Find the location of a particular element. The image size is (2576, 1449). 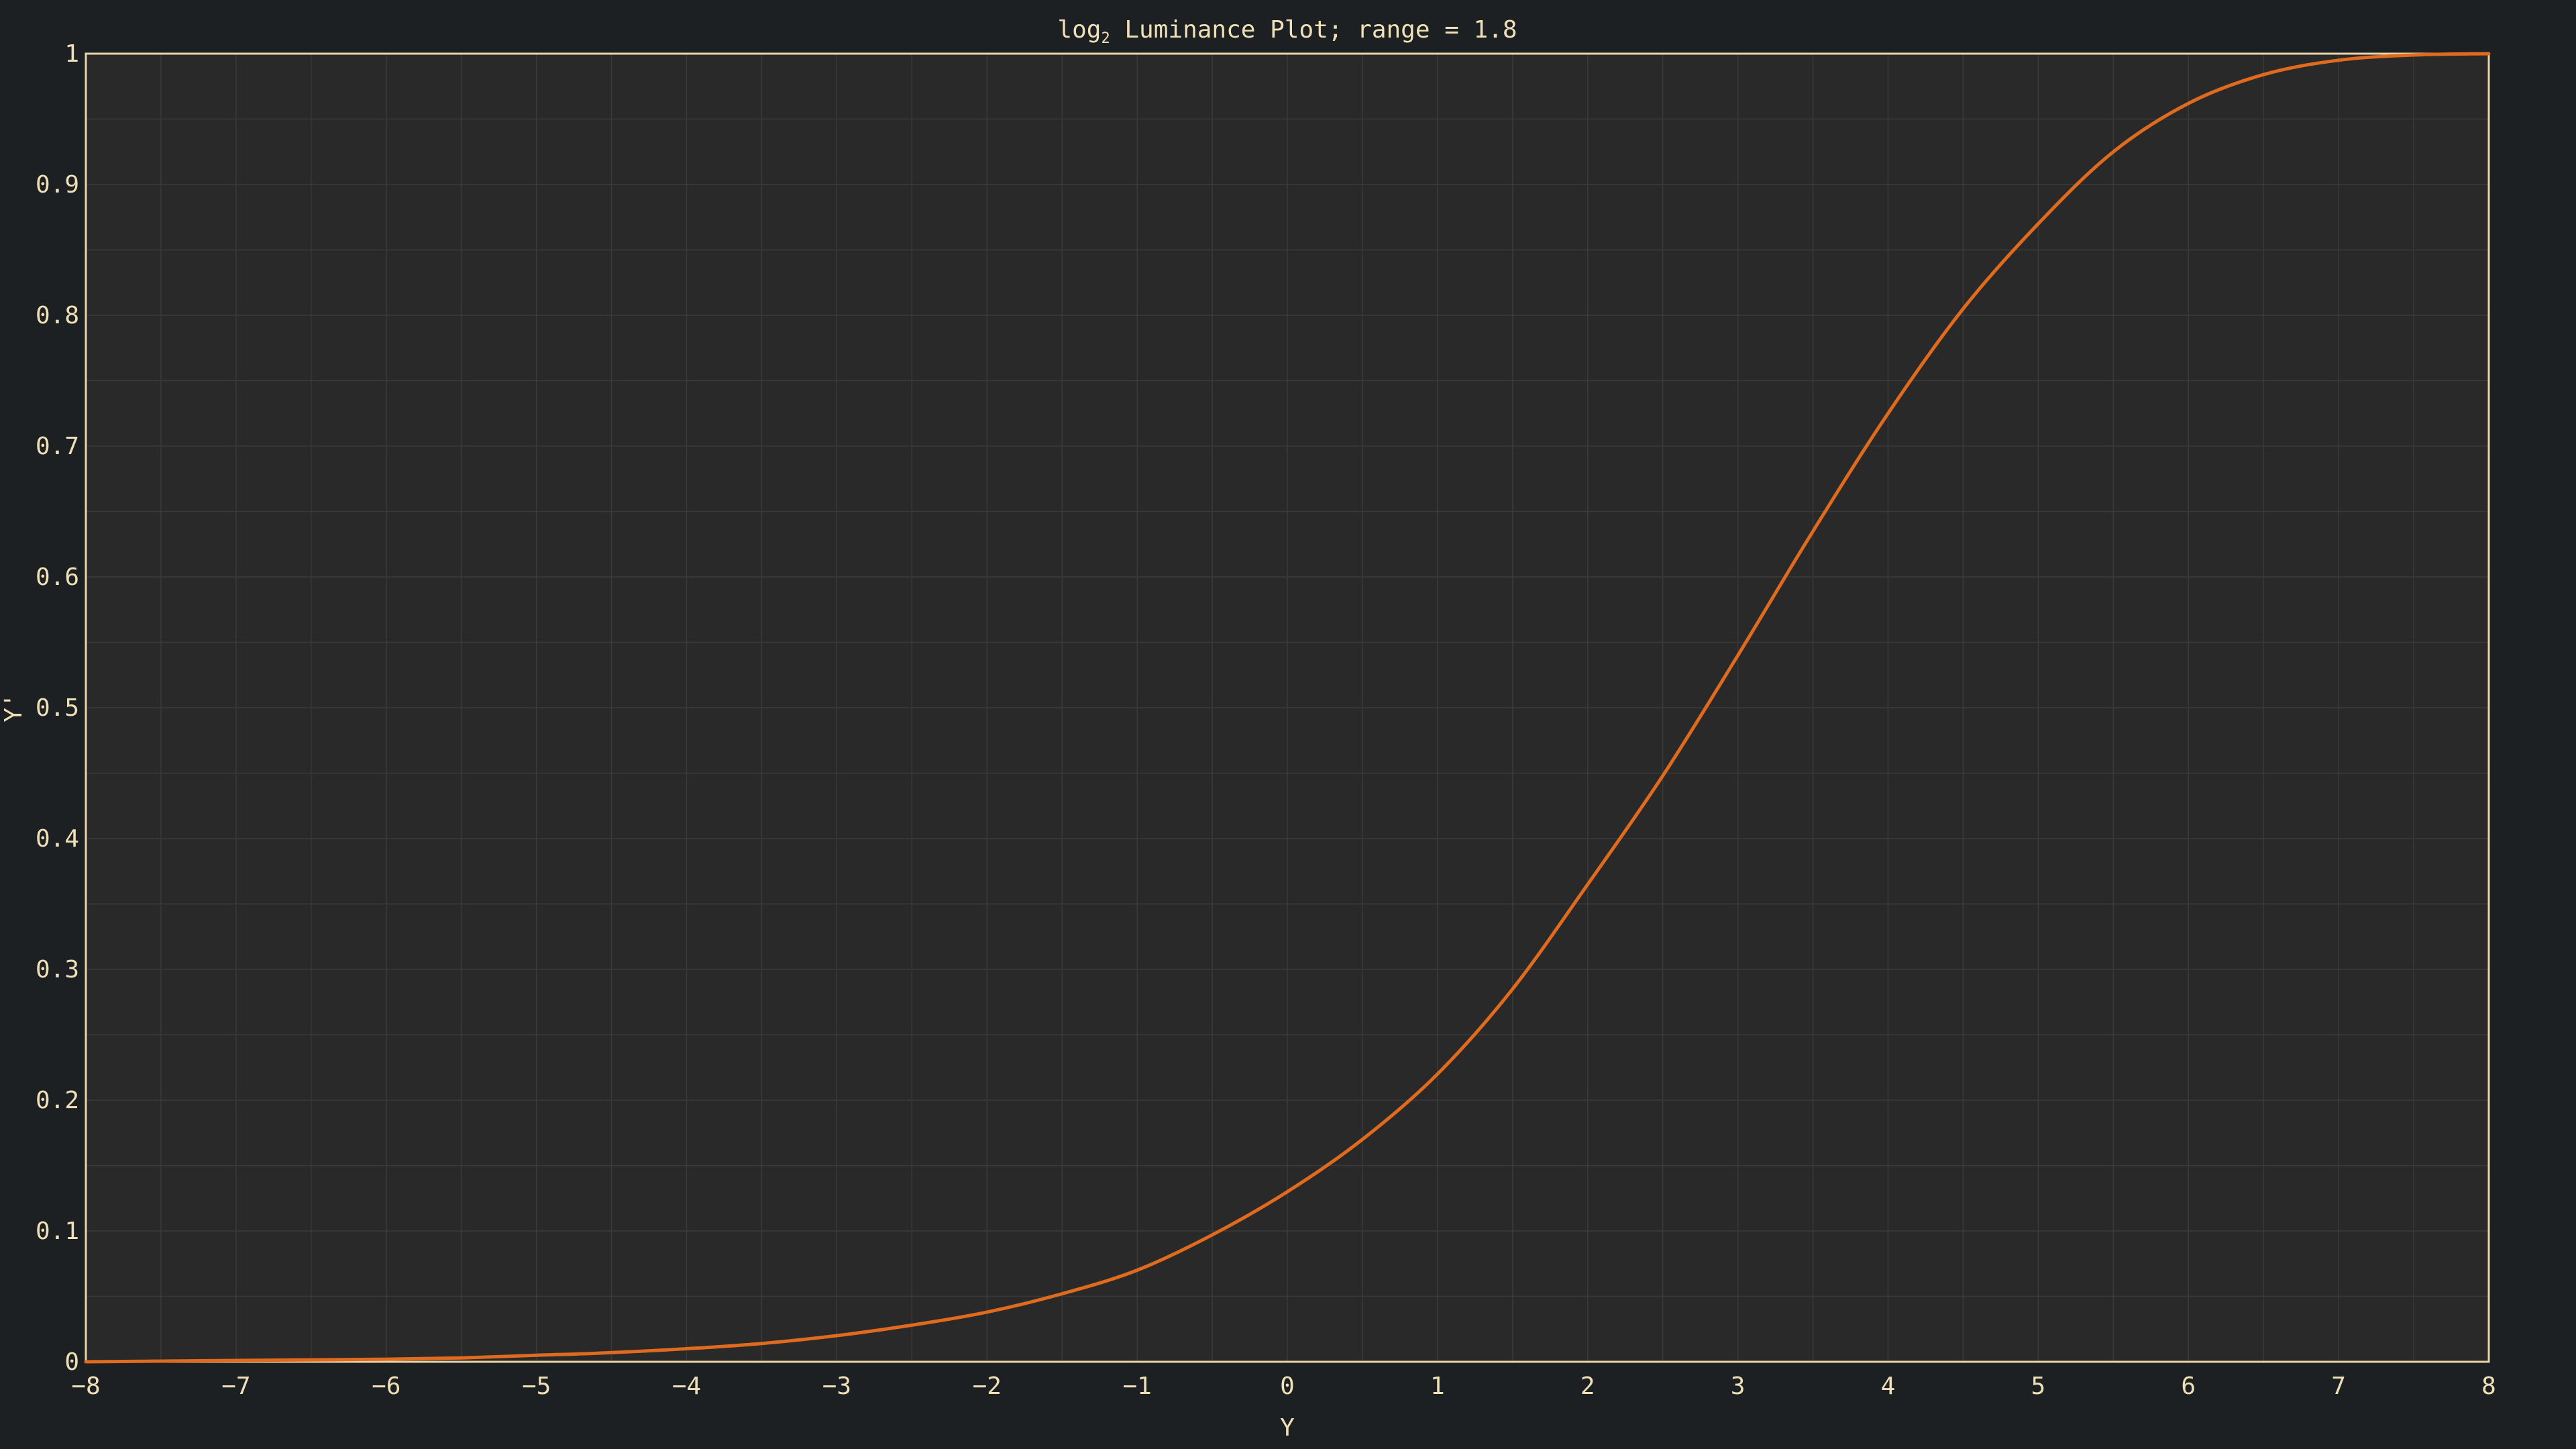

x-tick-label: −2 is located at coordinates (987, 1386).